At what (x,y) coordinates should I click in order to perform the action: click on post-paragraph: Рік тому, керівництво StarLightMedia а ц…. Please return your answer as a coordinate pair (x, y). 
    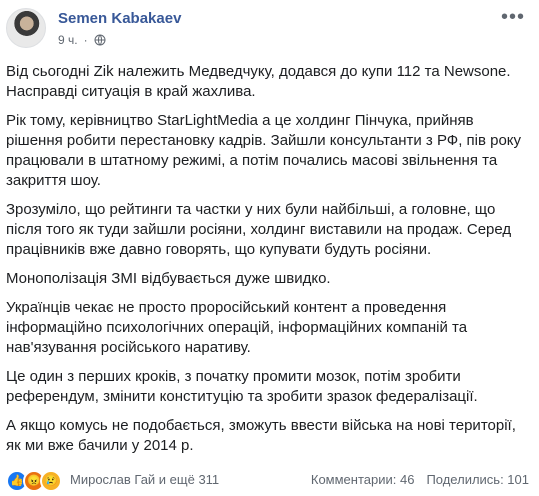
    Looking at the image, I should click on (264, 150).